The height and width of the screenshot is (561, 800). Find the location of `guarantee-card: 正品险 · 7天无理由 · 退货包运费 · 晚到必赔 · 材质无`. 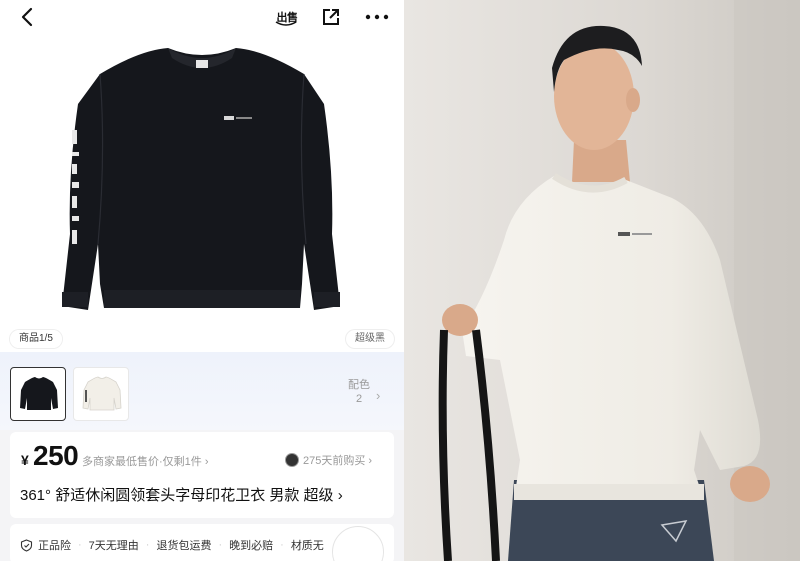

guarantee-card: 正品险 · 7天无理由 · 退货包运费 · 晚到必赔 · 材质无 is located at coordinates (202, 542).